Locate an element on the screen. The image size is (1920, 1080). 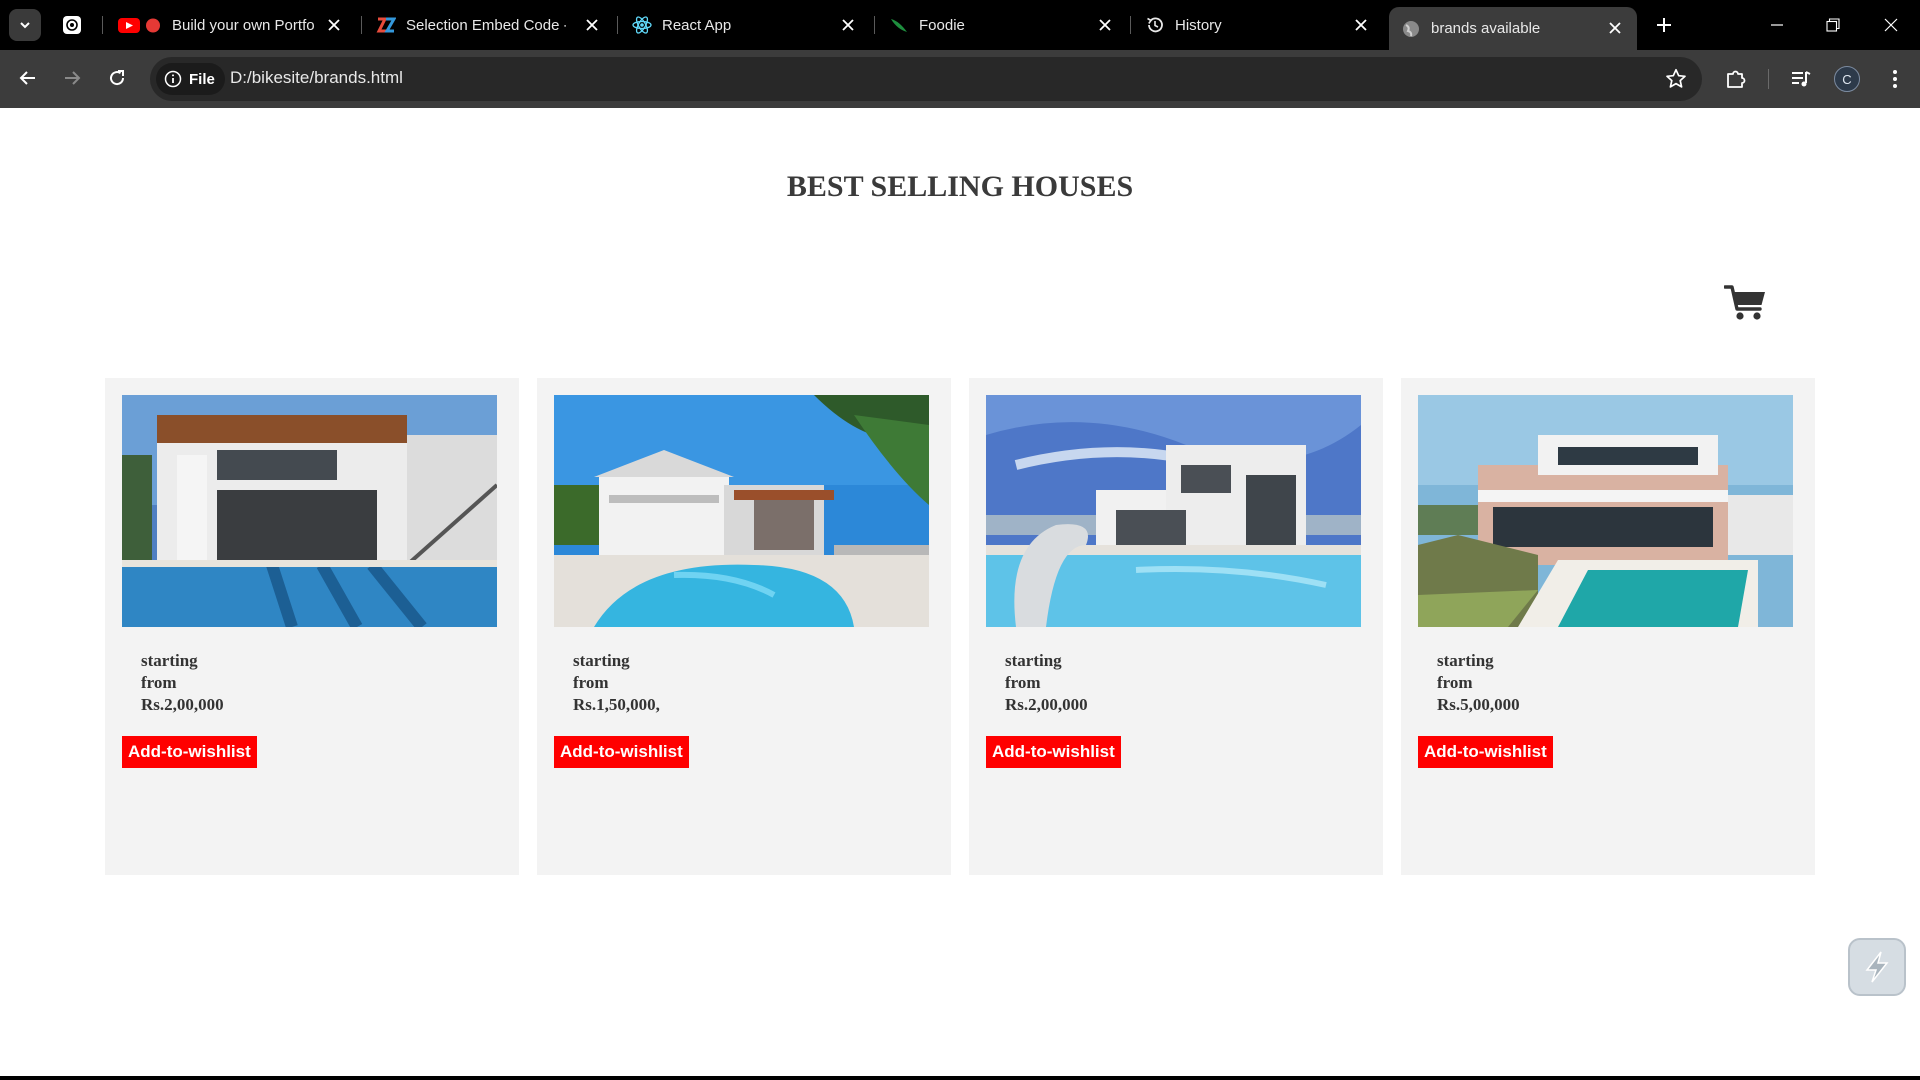
extensions-button is located at coordinates (1736, 79).